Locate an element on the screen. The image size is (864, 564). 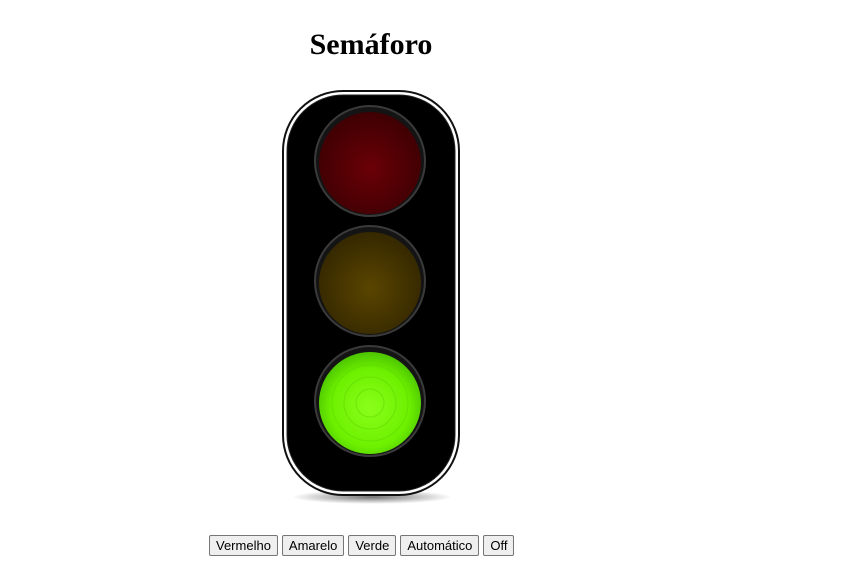
green-button: Verde is located at coordinates (372, 545).